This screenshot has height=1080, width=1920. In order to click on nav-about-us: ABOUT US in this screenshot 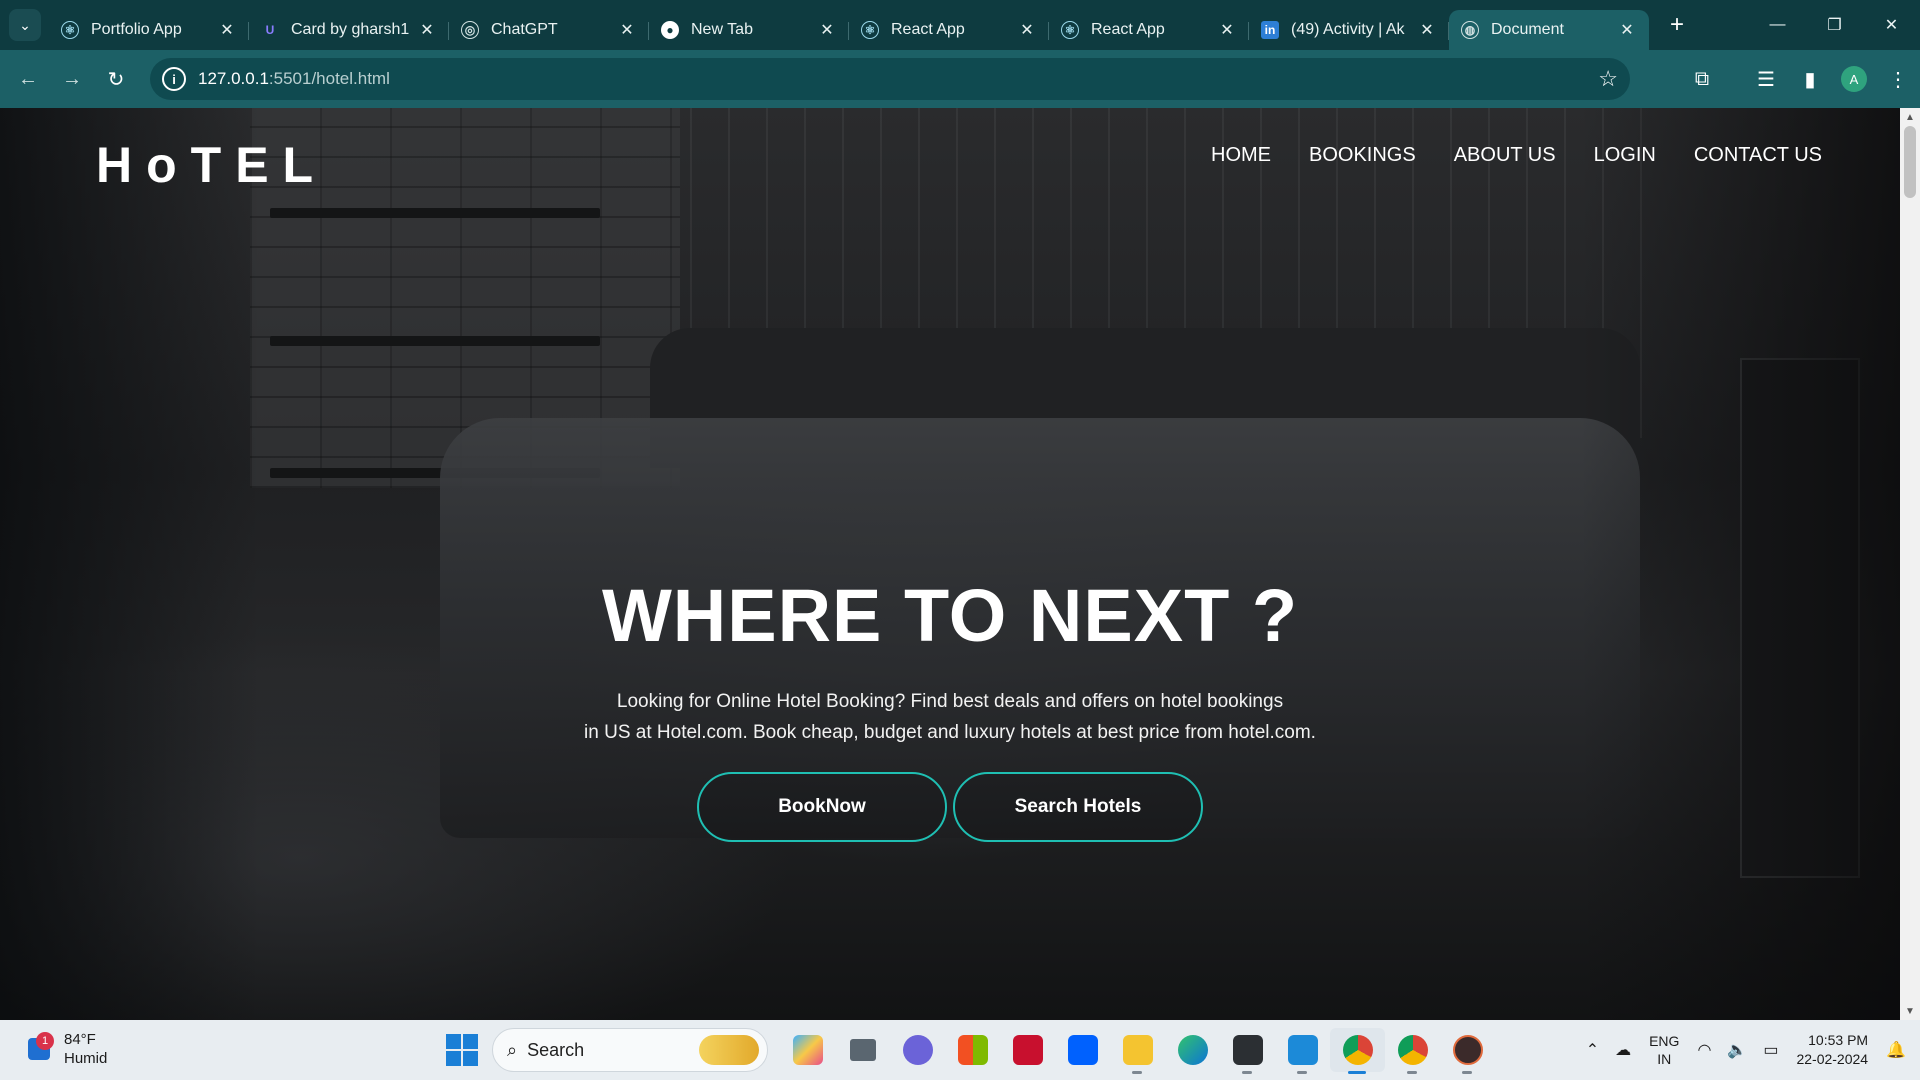, I will do `click(1505, 155)`.